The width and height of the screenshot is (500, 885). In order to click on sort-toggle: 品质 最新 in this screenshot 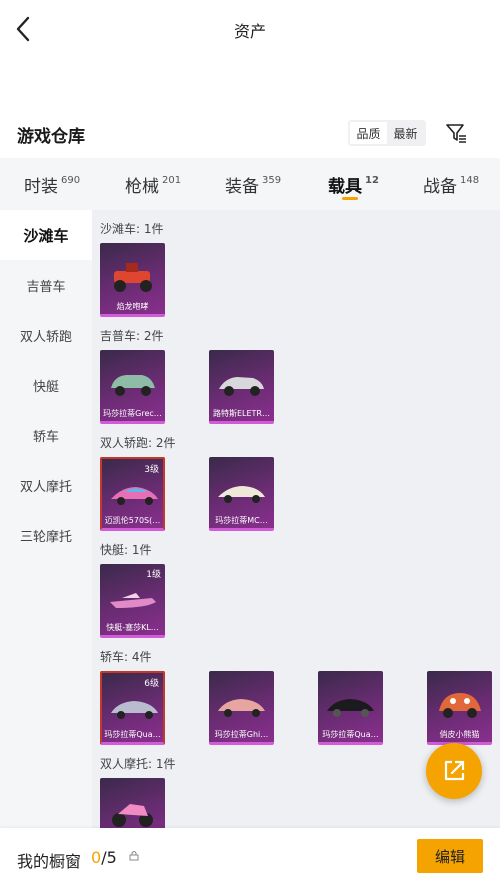, I will do `click(387, 133)`.